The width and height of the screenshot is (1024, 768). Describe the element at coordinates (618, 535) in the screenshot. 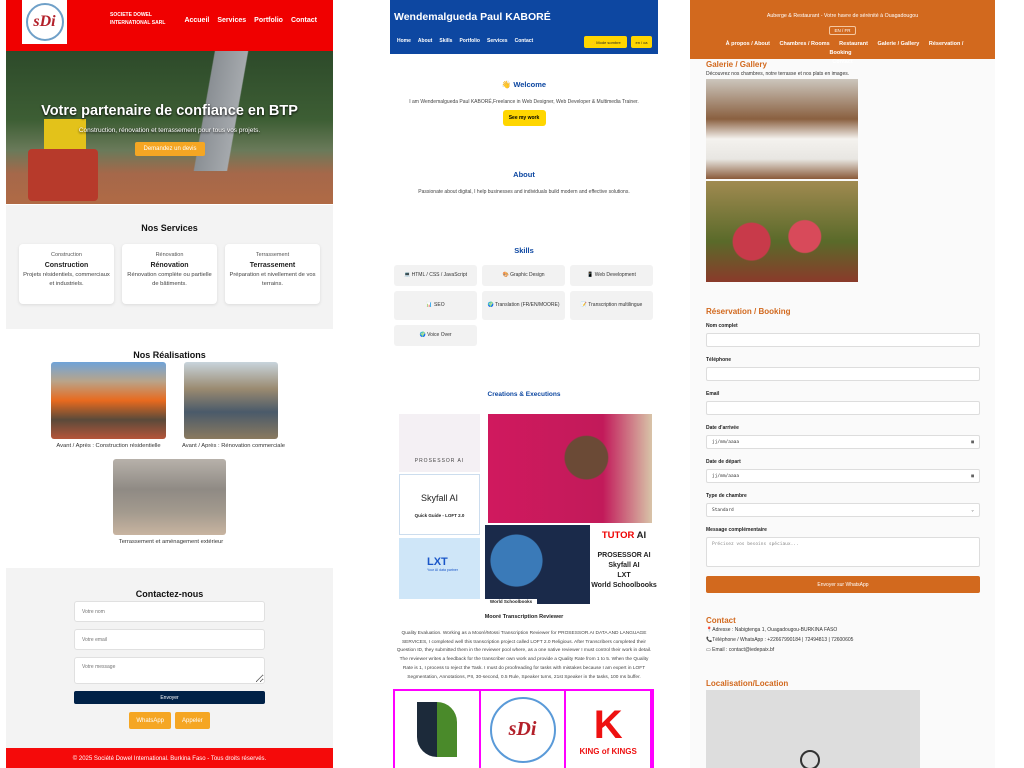

I see `tutor-label: TUTOR` at that location.